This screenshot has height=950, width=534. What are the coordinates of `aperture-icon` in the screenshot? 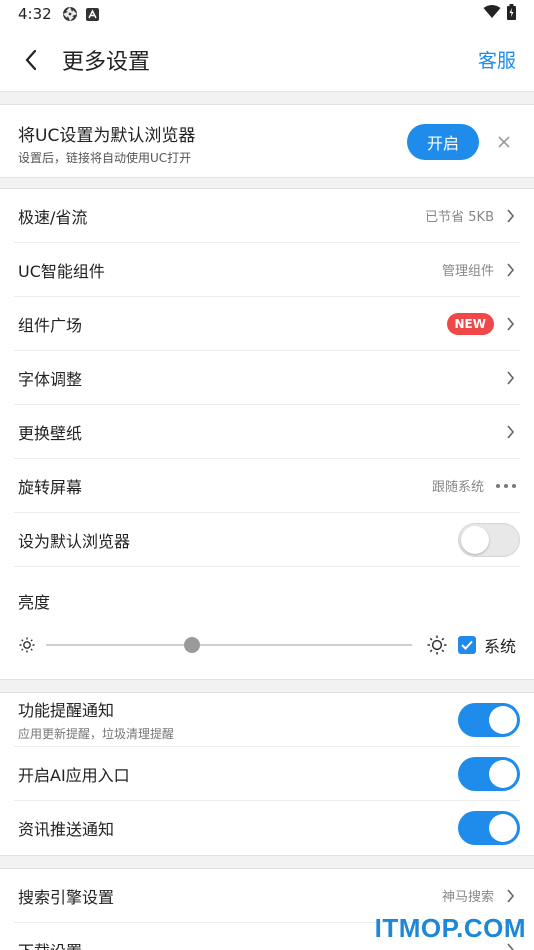 It's located at (70, 14).